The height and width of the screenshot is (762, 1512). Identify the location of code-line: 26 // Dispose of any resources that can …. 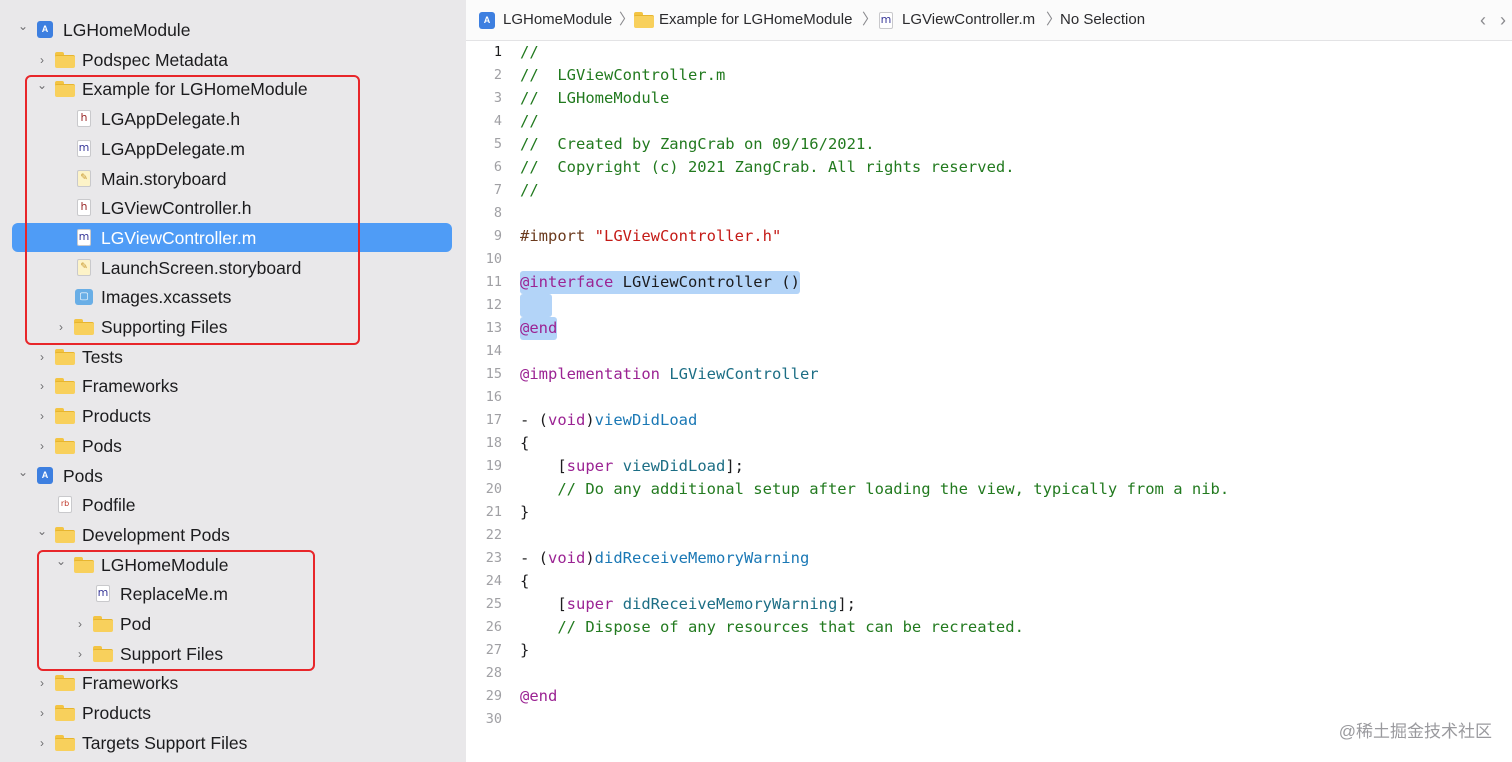
(989, 627).